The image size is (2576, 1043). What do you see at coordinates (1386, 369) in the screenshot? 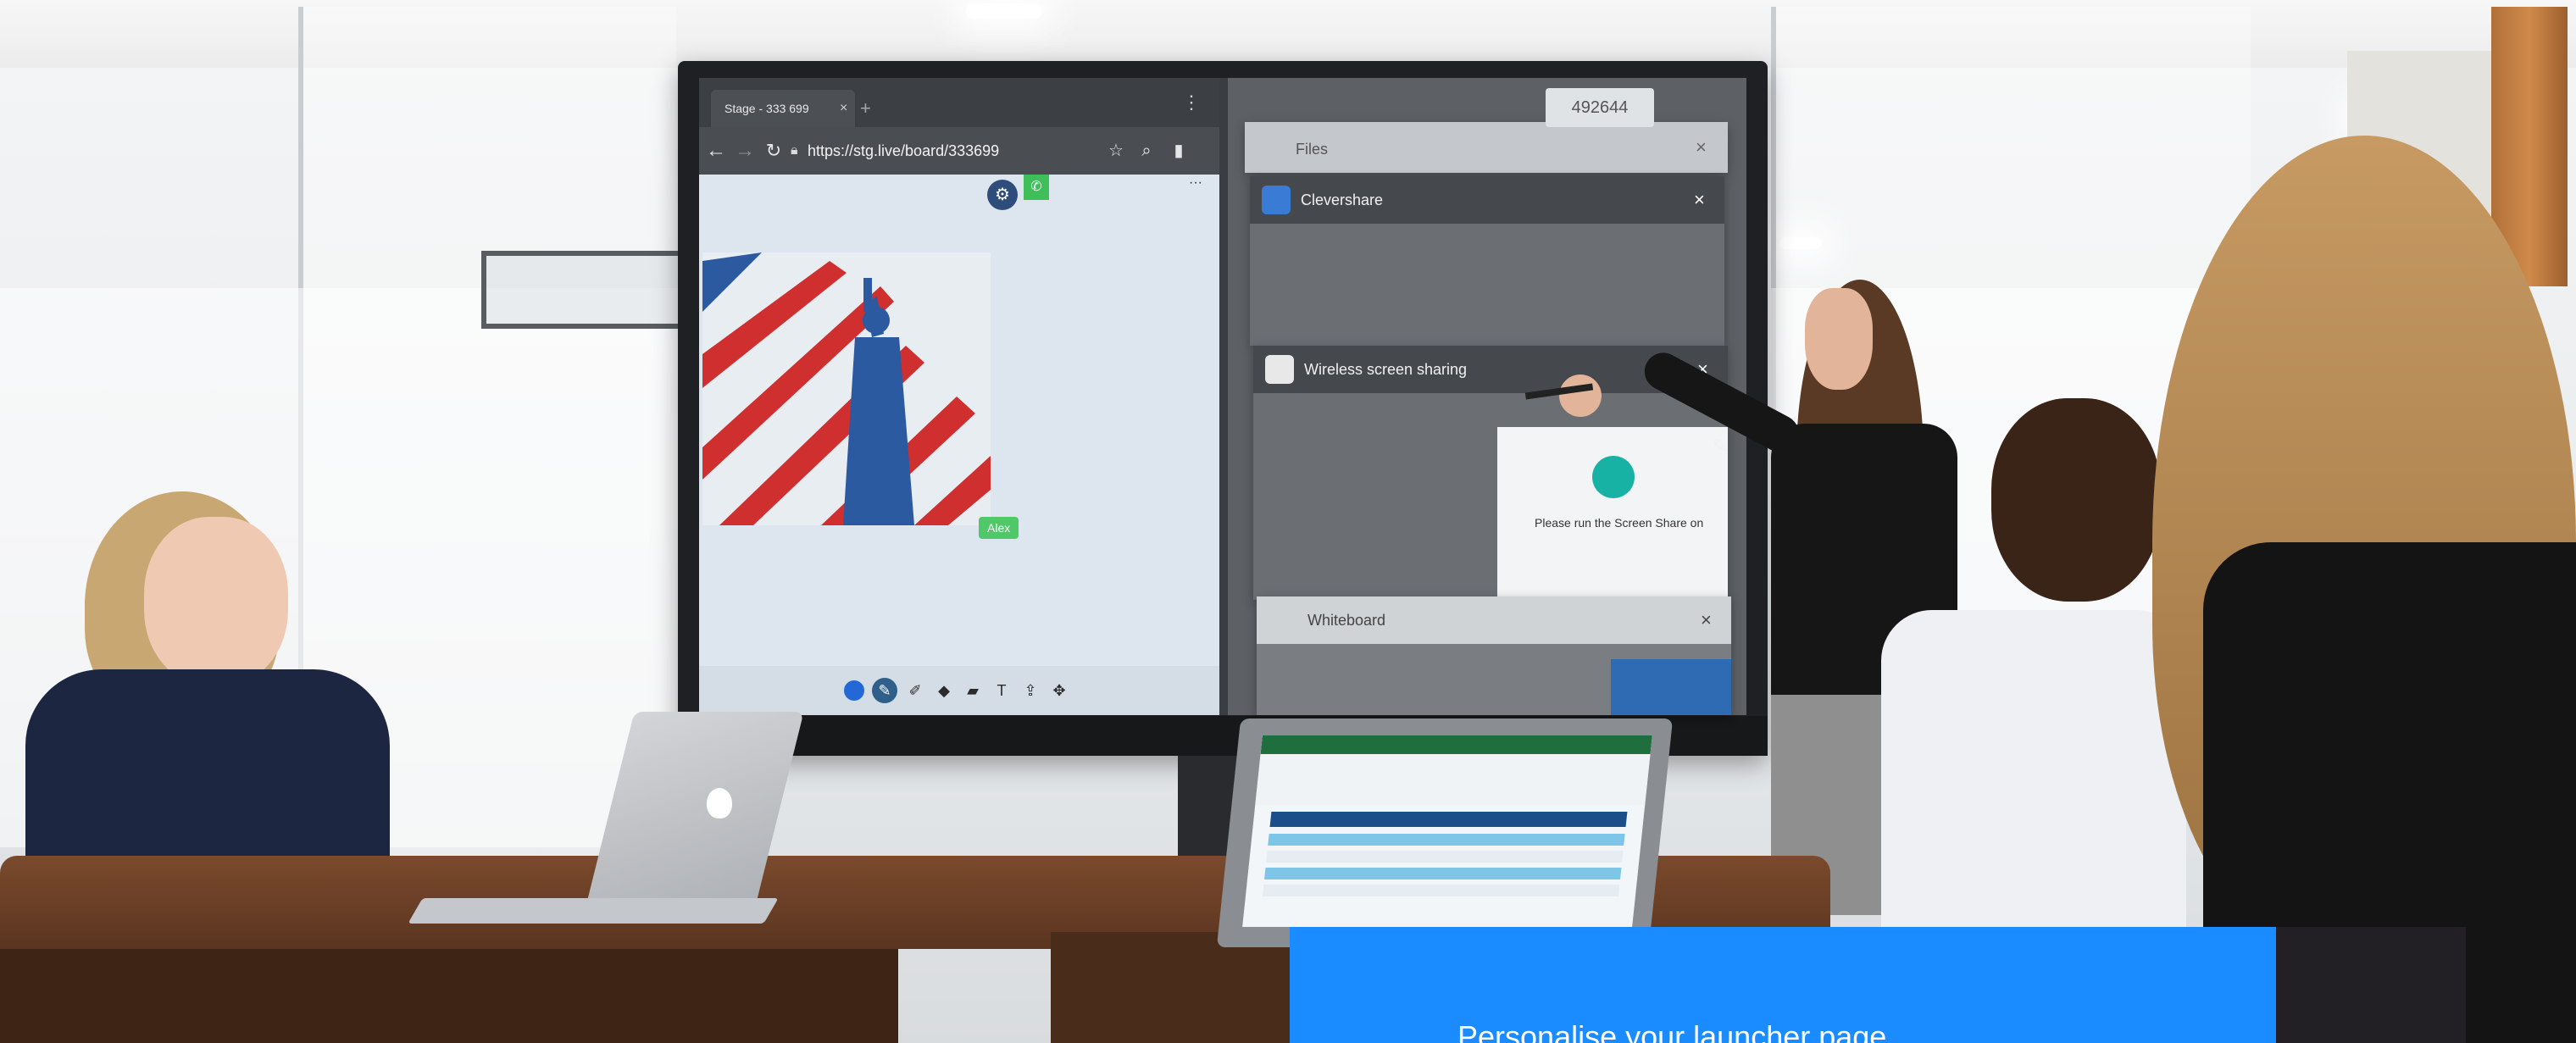
I see `wireless-card-title: Wireless screen sharing` at bounding box center [1386, 369].